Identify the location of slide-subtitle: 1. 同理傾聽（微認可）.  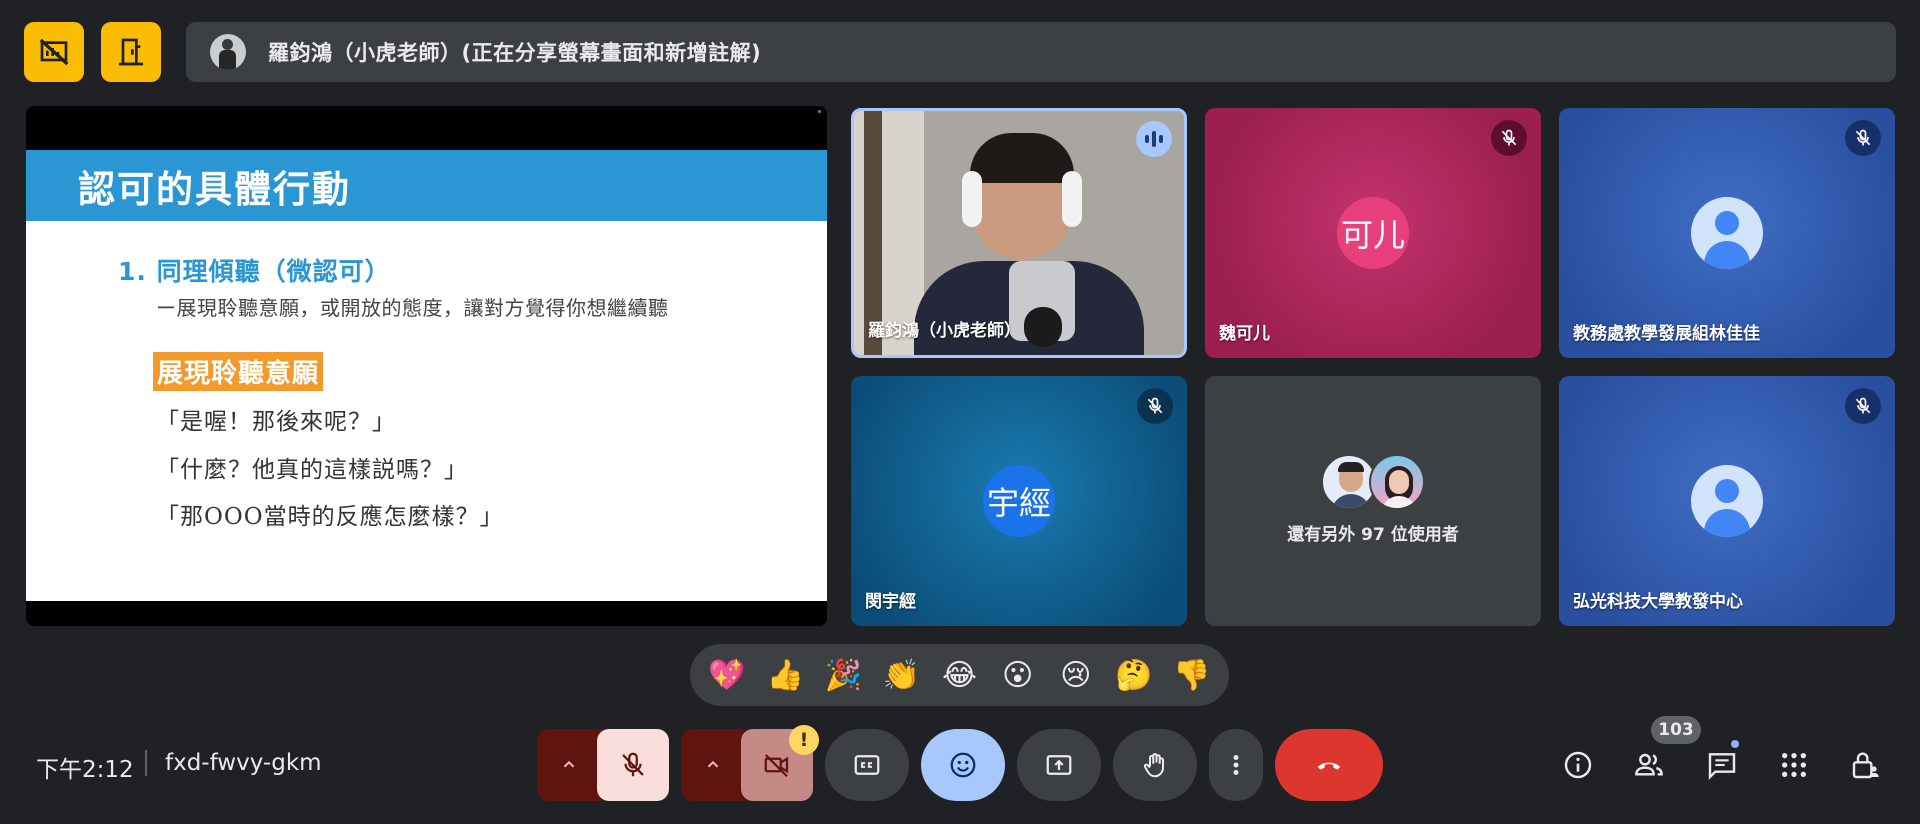
(254, 271).